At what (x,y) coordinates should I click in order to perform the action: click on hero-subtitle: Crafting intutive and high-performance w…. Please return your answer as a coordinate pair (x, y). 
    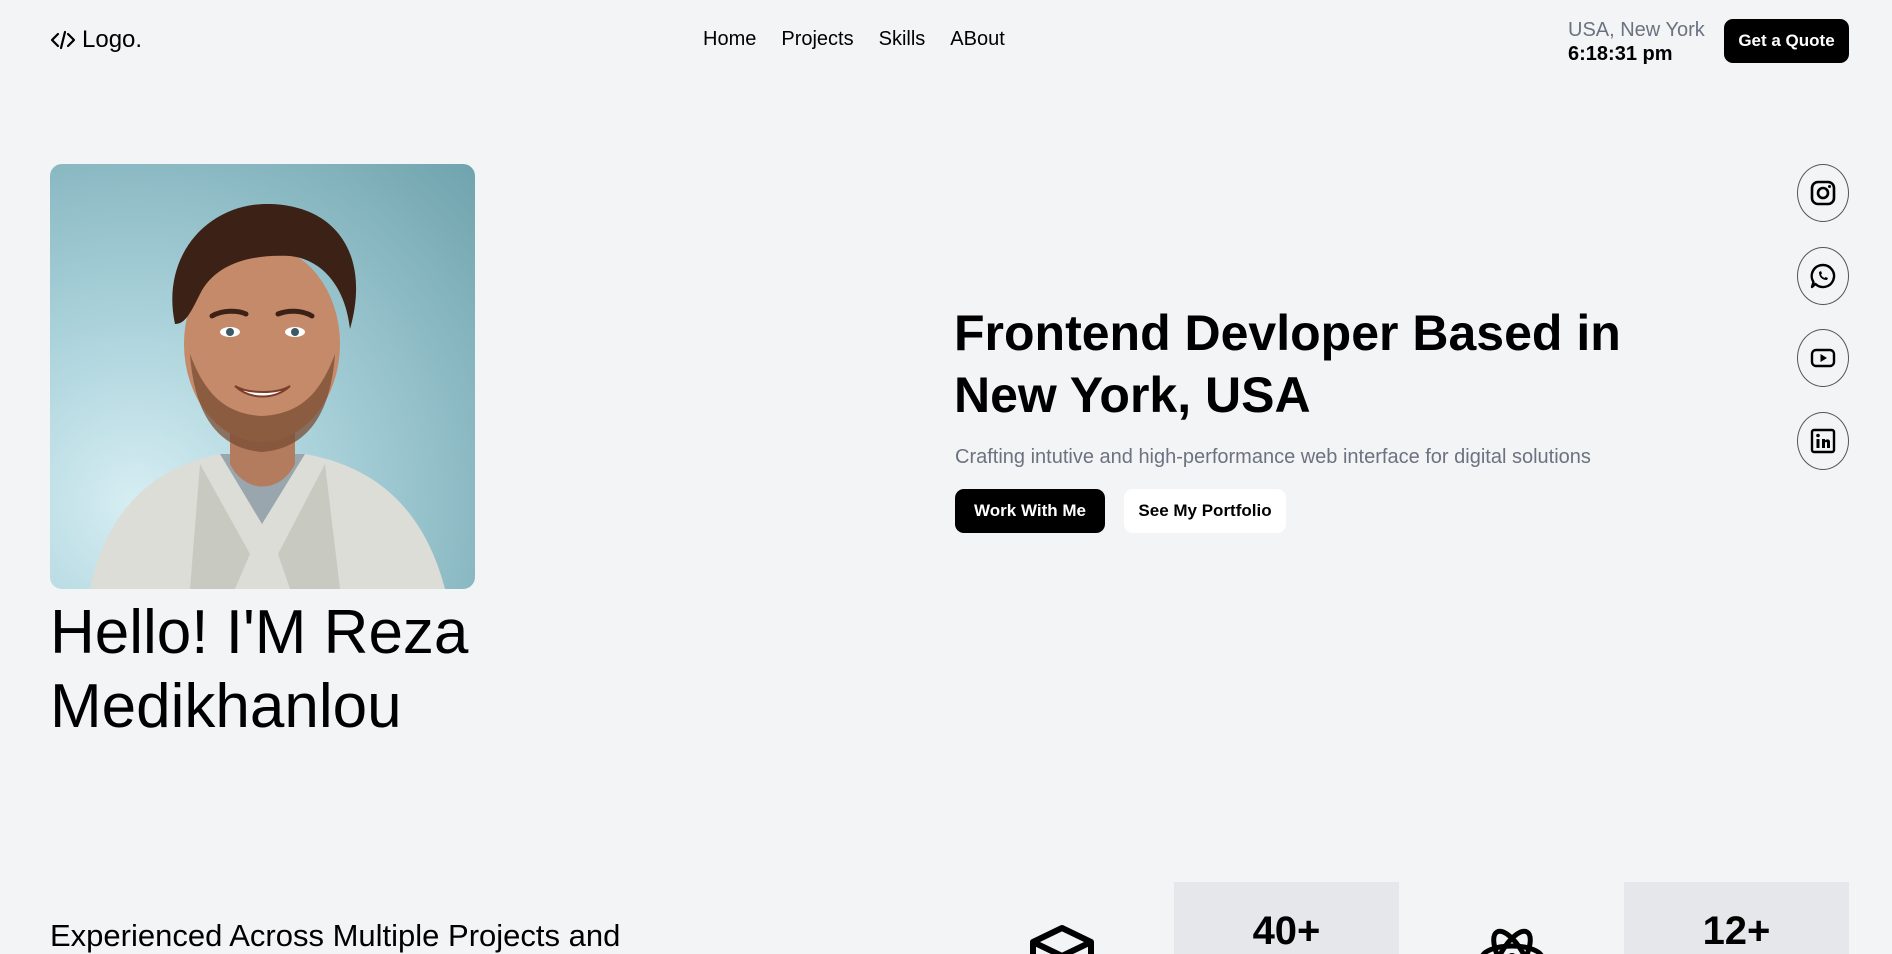
    Looking at the image, I should click on (1273, 457).